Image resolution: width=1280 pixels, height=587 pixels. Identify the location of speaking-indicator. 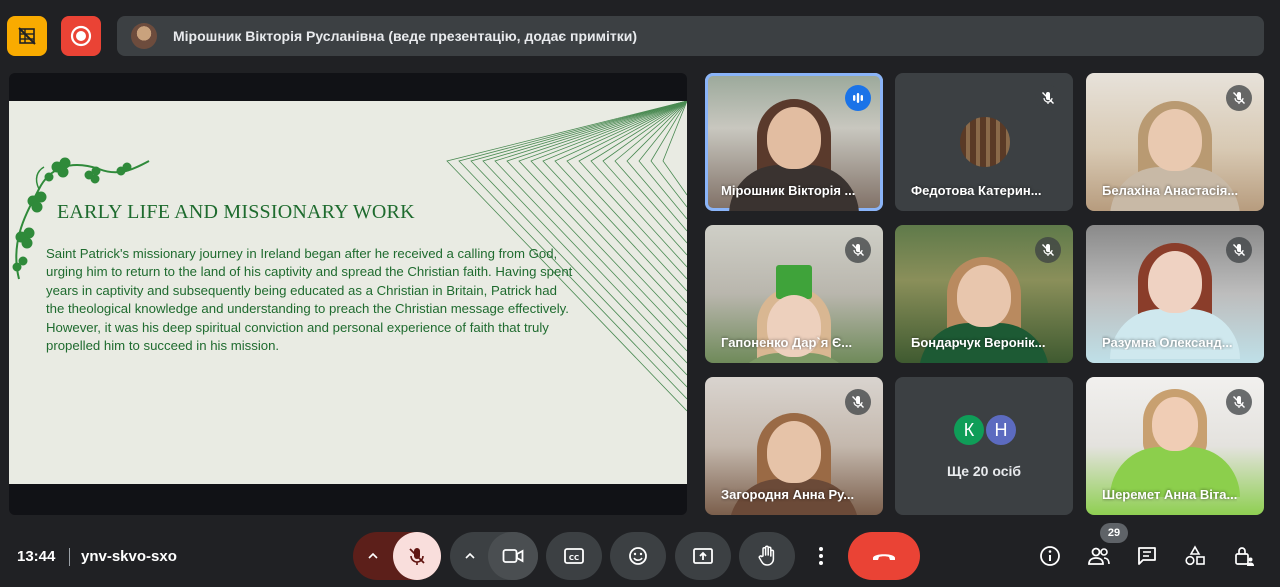
(858, 98).